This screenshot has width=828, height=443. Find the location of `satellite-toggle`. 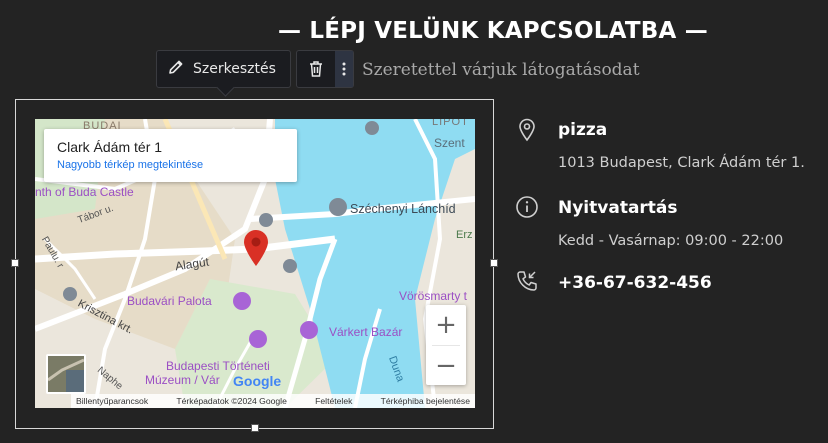

satellite-toggle is located at coordinates (66, 374).